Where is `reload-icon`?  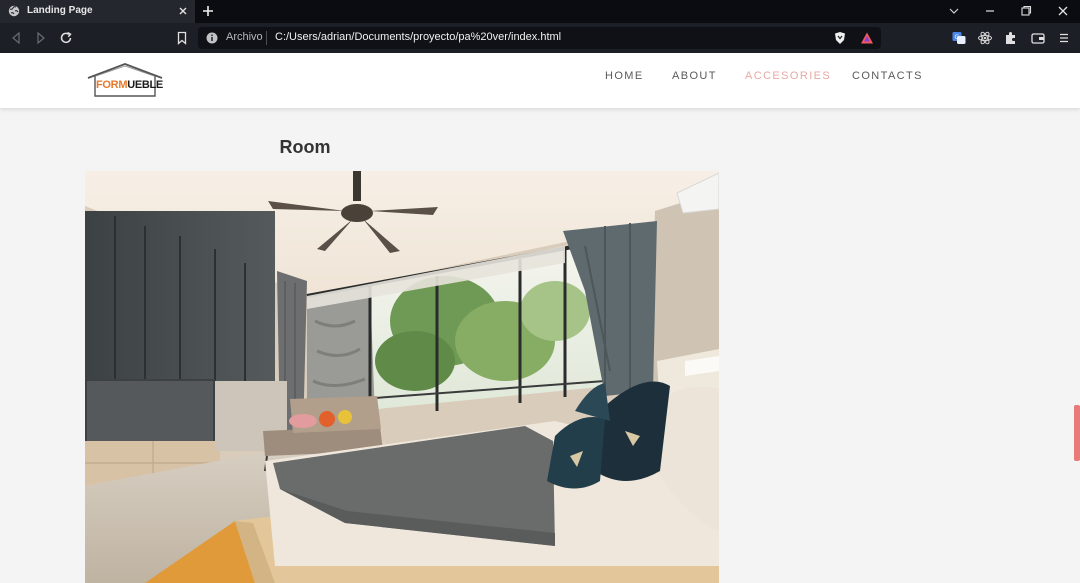
reload-icon is located at coordinates (66, 38).